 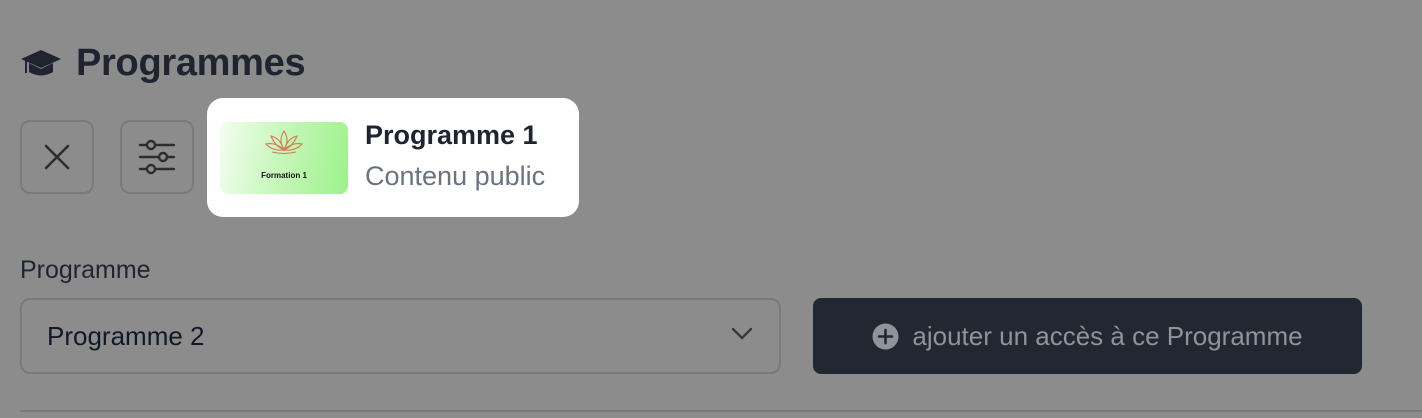 I want to click on page-header: Programmes, so click(x=163, y=63).